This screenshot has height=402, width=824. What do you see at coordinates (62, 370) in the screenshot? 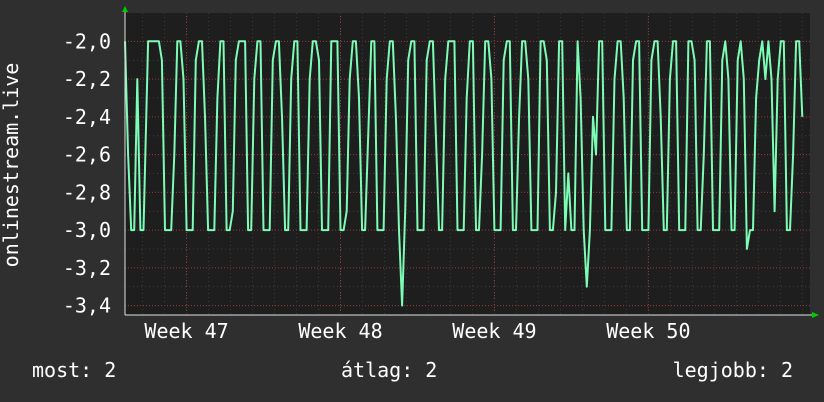
I see `stat-now-label: most:` at bounding box center [62, 370].